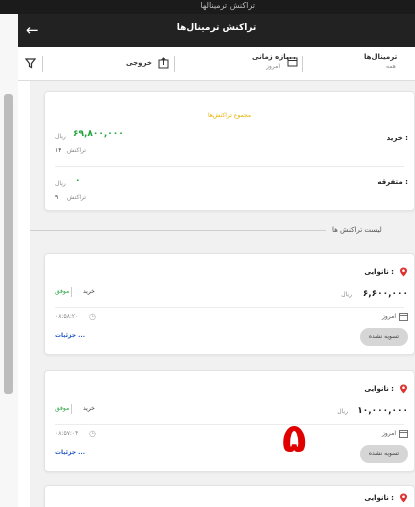 The image size is (415, 507). What do you see at coordinates (78, 181) in the screenshot?
I see `misc-amount: ۰` at bounding box center [78, 181].